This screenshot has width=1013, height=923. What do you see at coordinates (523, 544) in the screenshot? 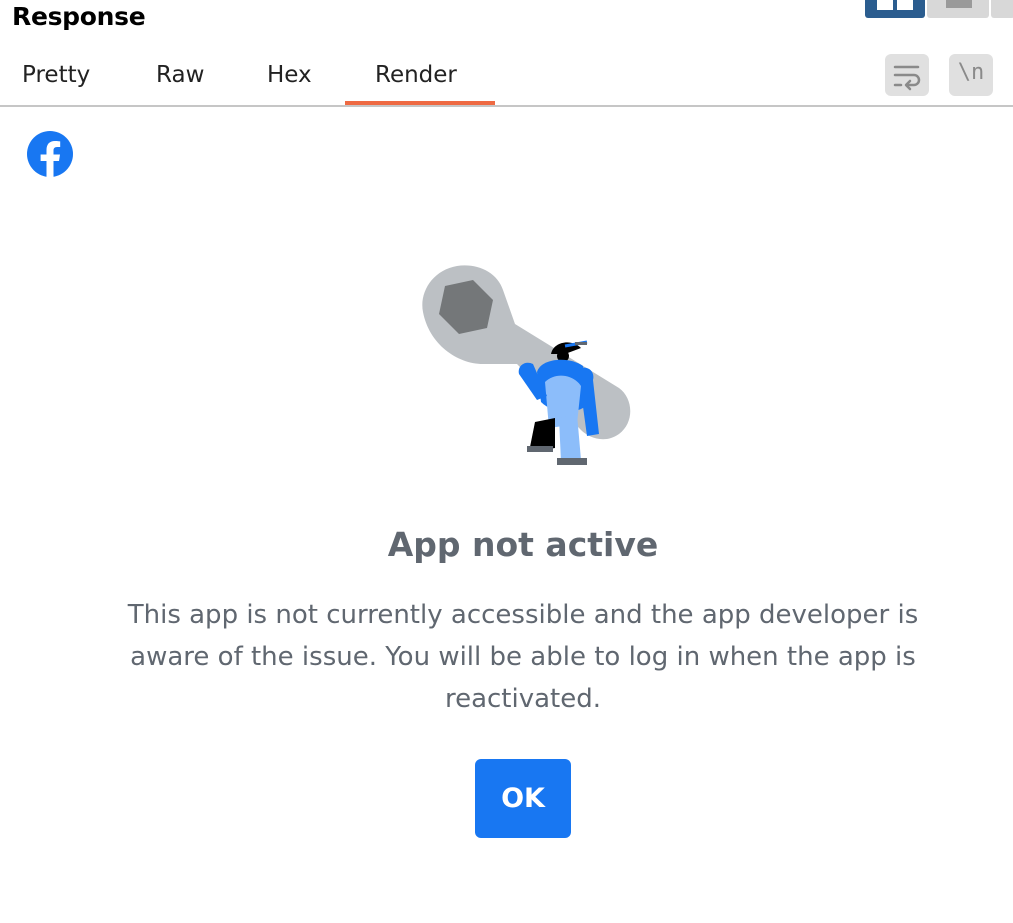
I see `error-heading: App not active` at bounding box center [523, 544].